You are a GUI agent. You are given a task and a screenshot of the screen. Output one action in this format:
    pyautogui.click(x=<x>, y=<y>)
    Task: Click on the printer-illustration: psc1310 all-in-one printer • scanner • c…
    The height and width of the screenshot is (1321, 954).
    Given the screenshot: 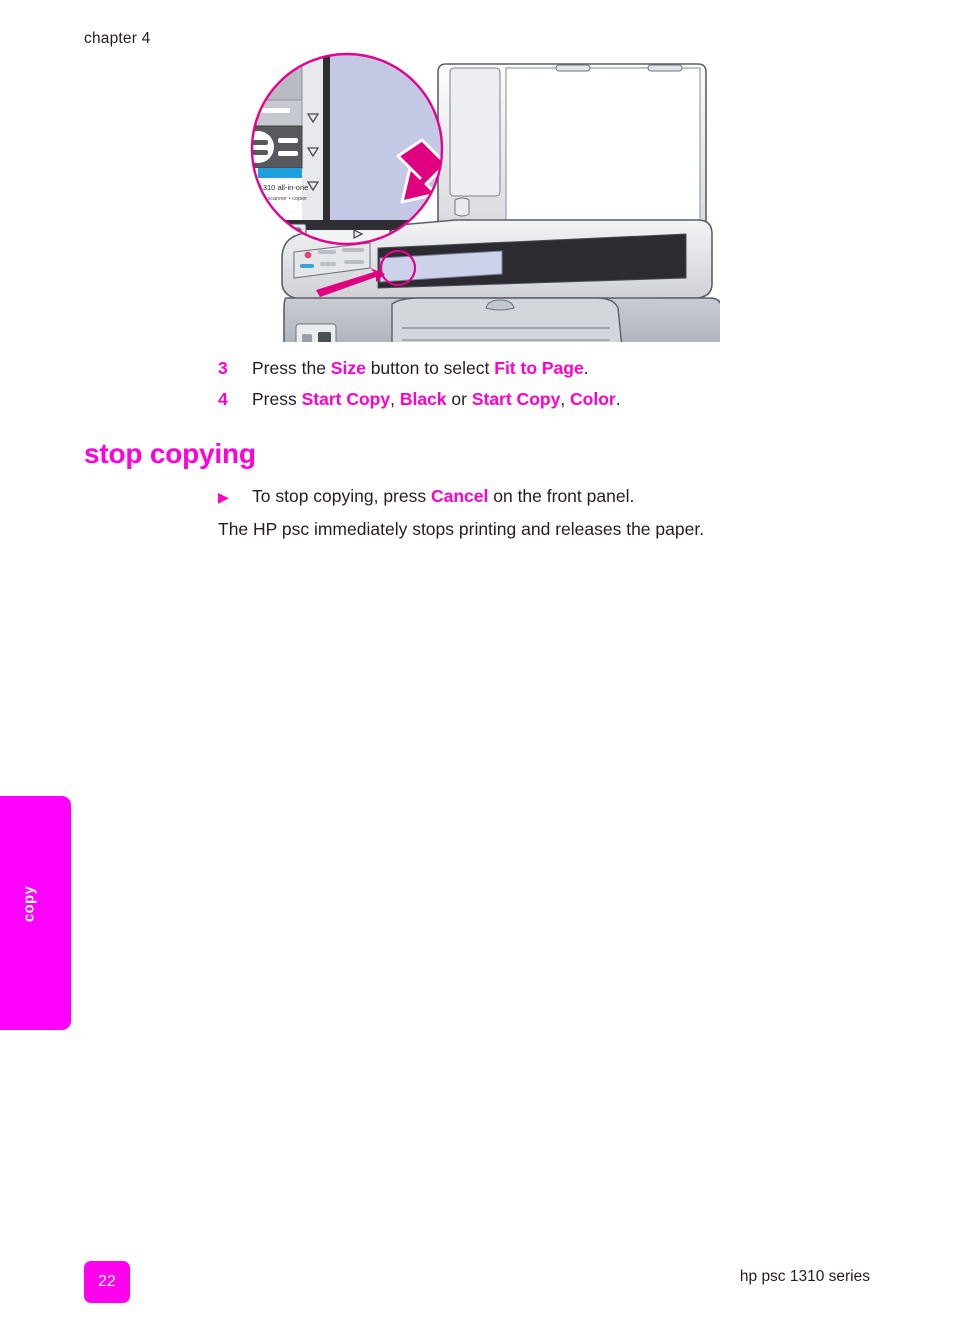 What is the action you would take?
    pyautogui.click(x=485, y=197)
    